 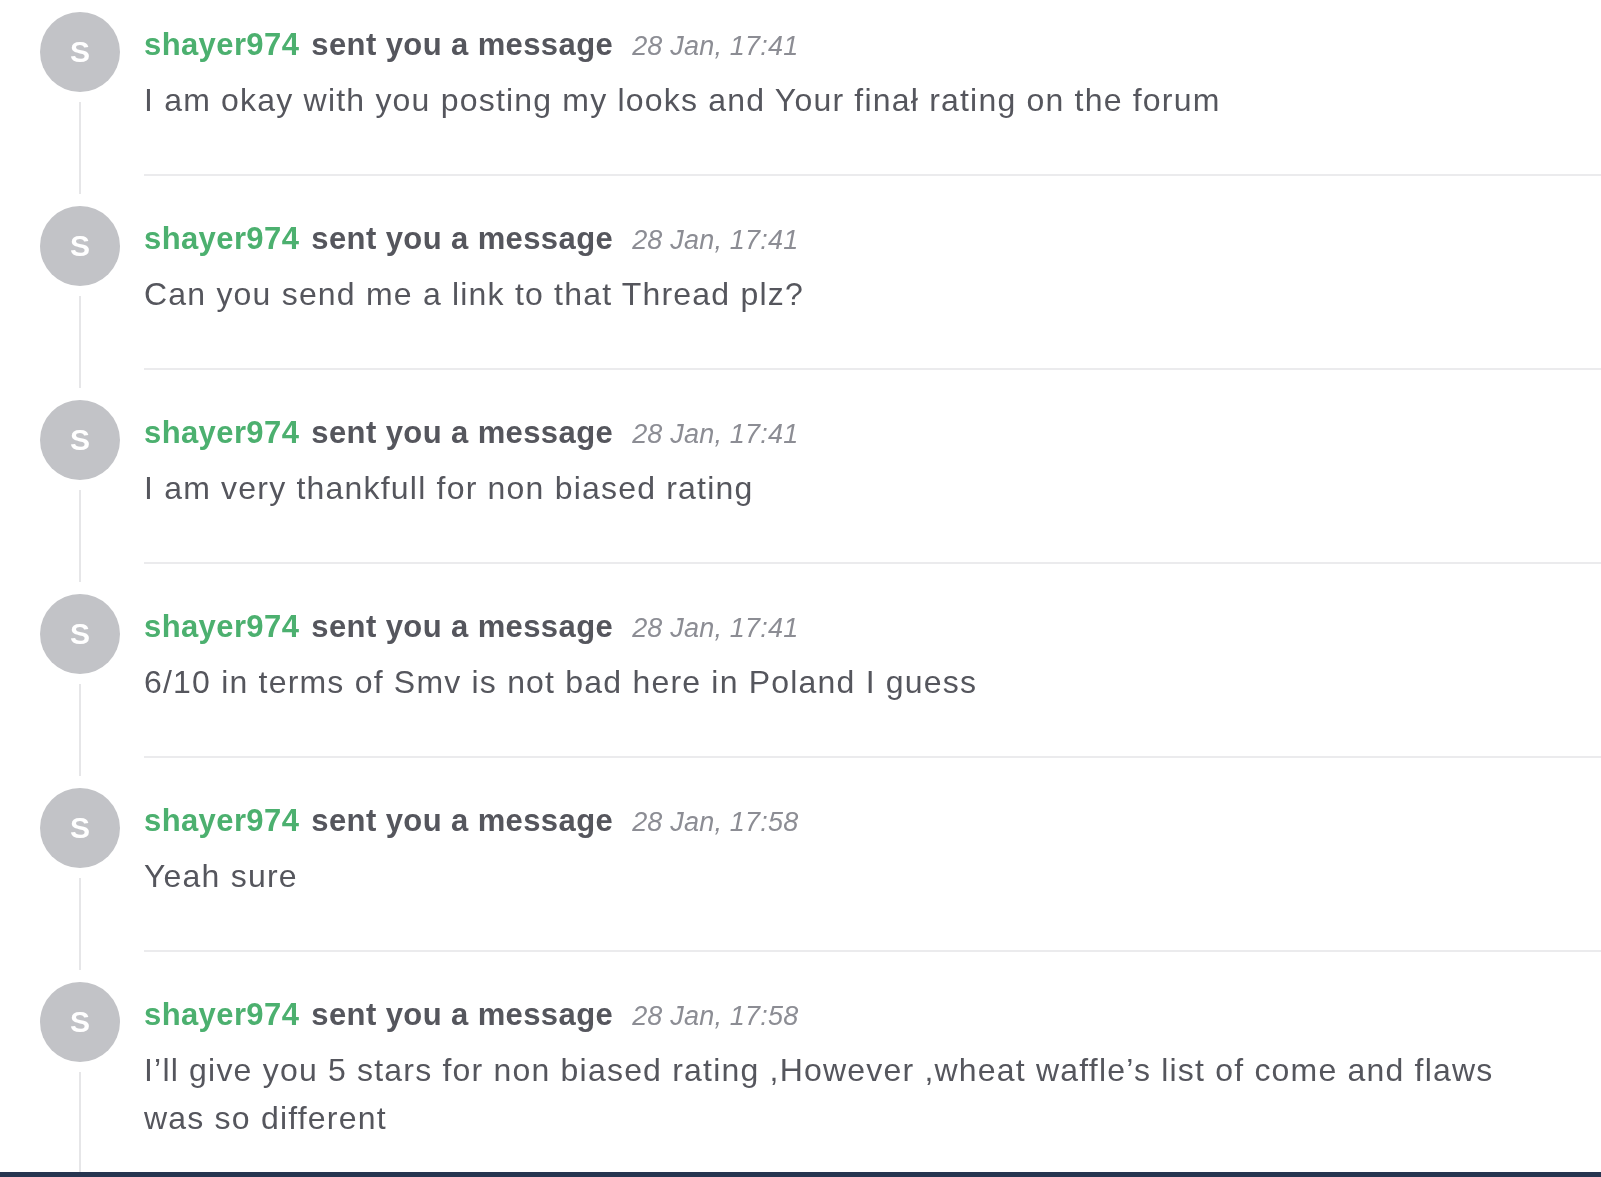 What do you see at coordinates (561, 682) in the screenshot?
I see `message-text: 6/10 in terms of Smv is not bad here in Poland I guess` at bounding box center [561, 682].